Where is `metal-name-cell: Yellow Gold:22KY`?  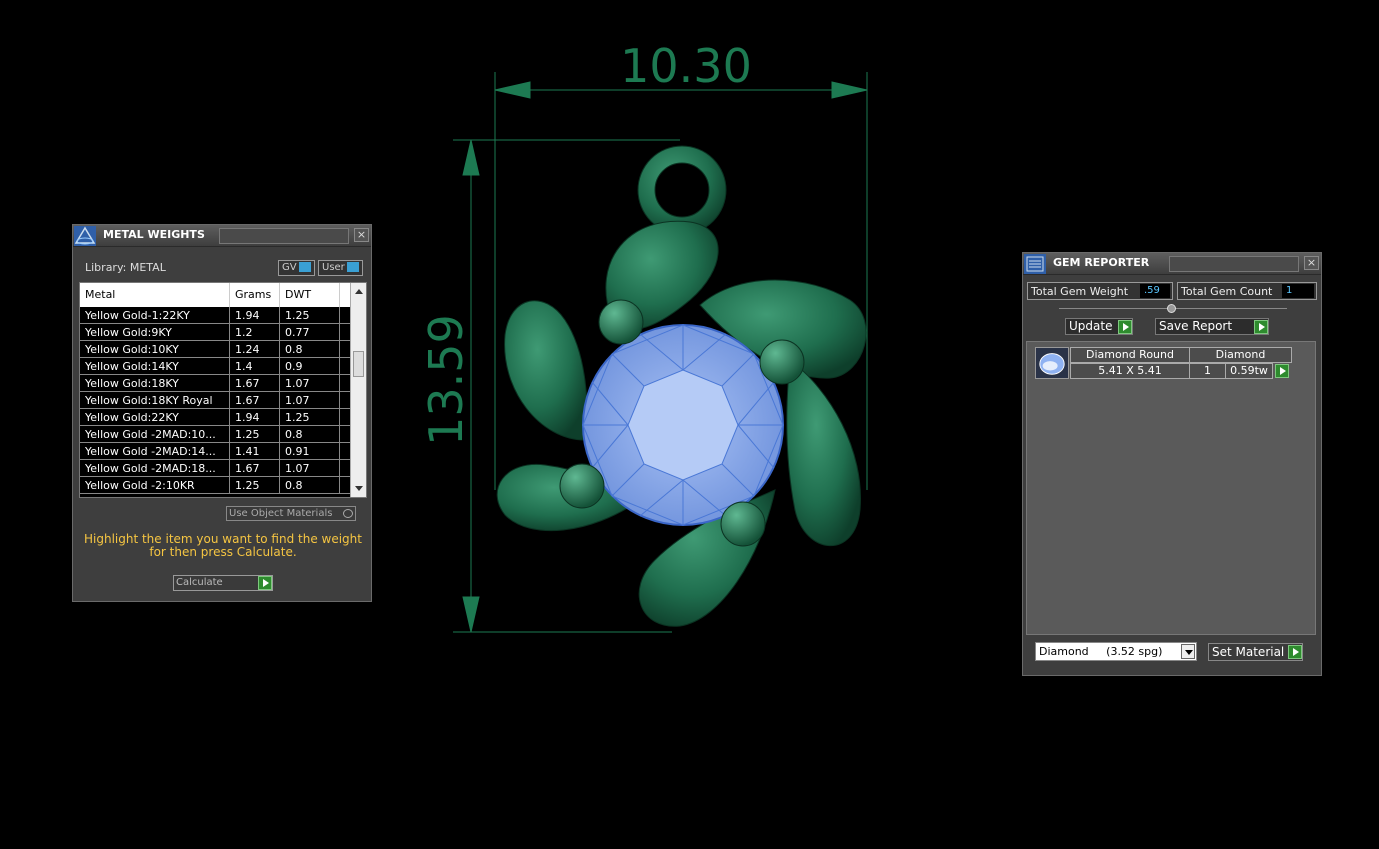
metal-name-cell: Yellow Gold:22KY is located at coordinates (155, 417).